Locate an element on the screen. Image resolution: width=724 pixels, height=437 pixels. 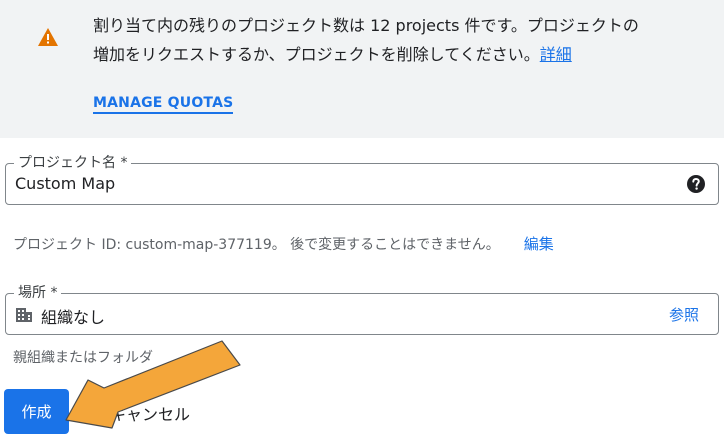
location-field: 場所 * 組織なし 参照 is located at coordinates (362, 308).